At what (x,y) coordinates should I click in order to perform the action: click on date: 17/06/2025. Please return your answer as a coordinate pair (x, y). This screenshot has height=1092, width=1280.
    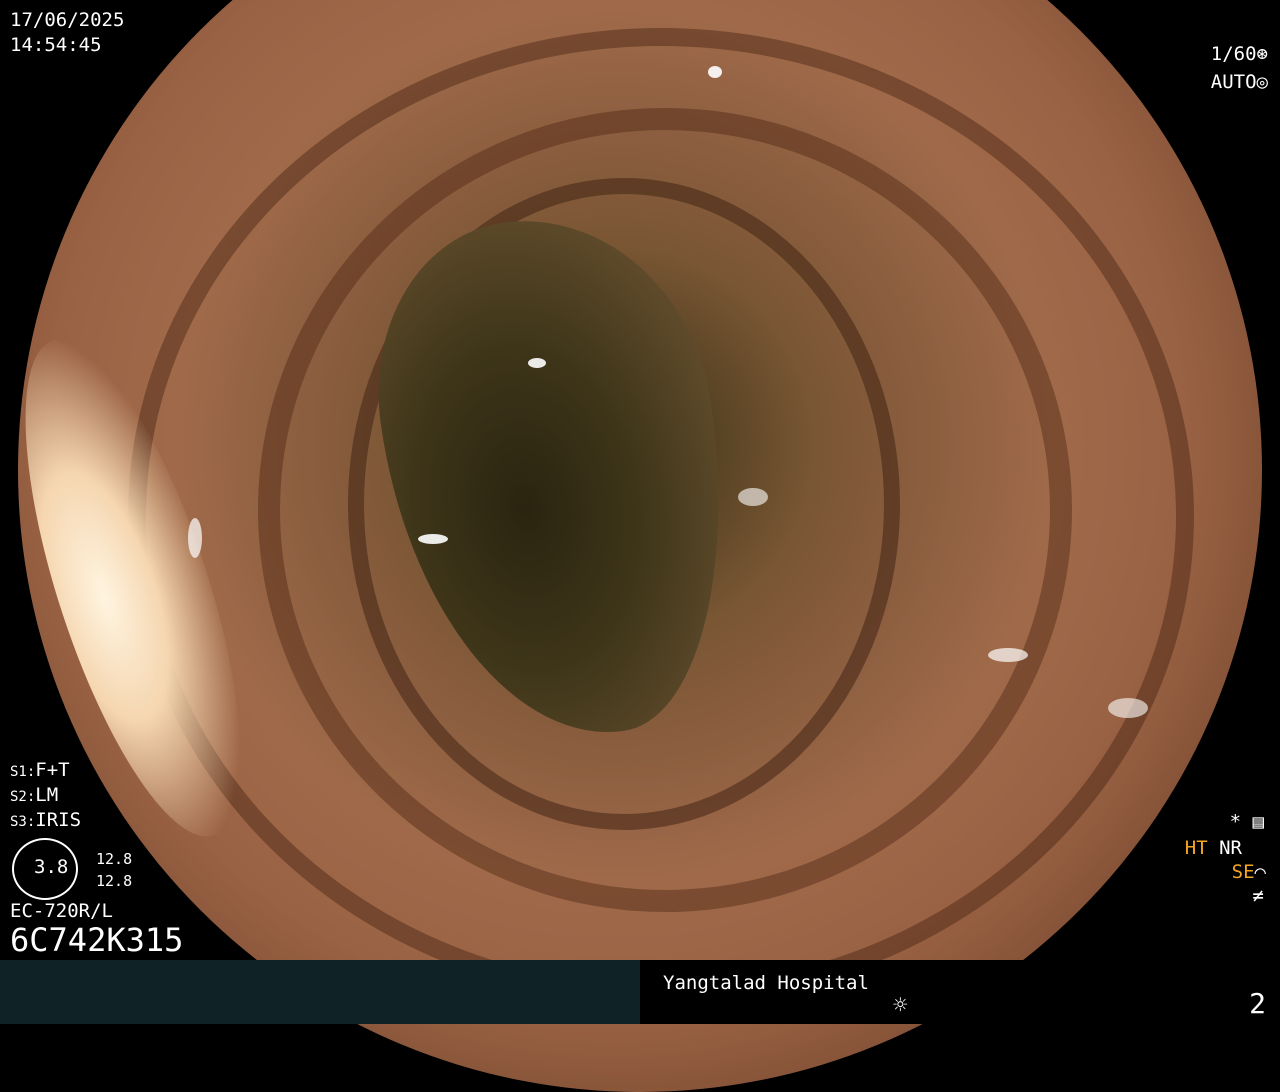
    Looking at the image, I should click on (67, 20).